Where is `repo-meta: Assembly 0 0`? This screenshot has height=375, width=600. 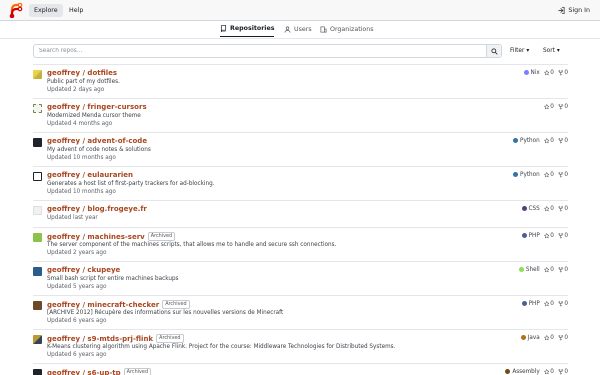
repo-meta: Assembly 0 0 is located at coordinates (536, 372).